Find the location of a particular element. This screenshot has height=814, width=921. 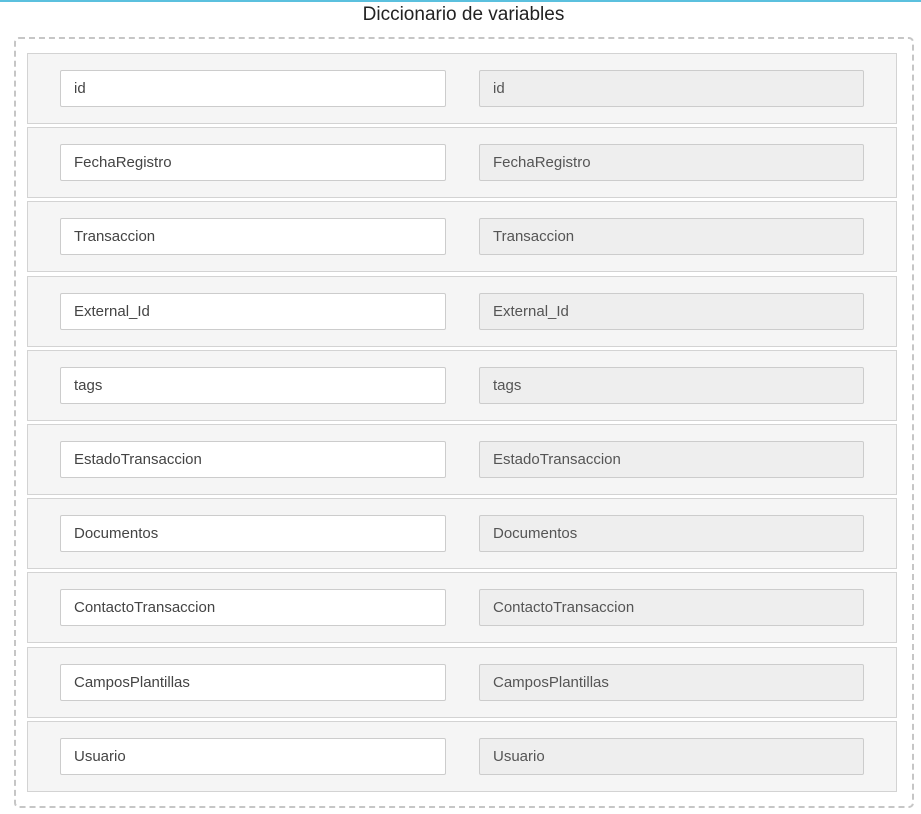

variable-row-fecharegistro is located at coordinates (462, 163).